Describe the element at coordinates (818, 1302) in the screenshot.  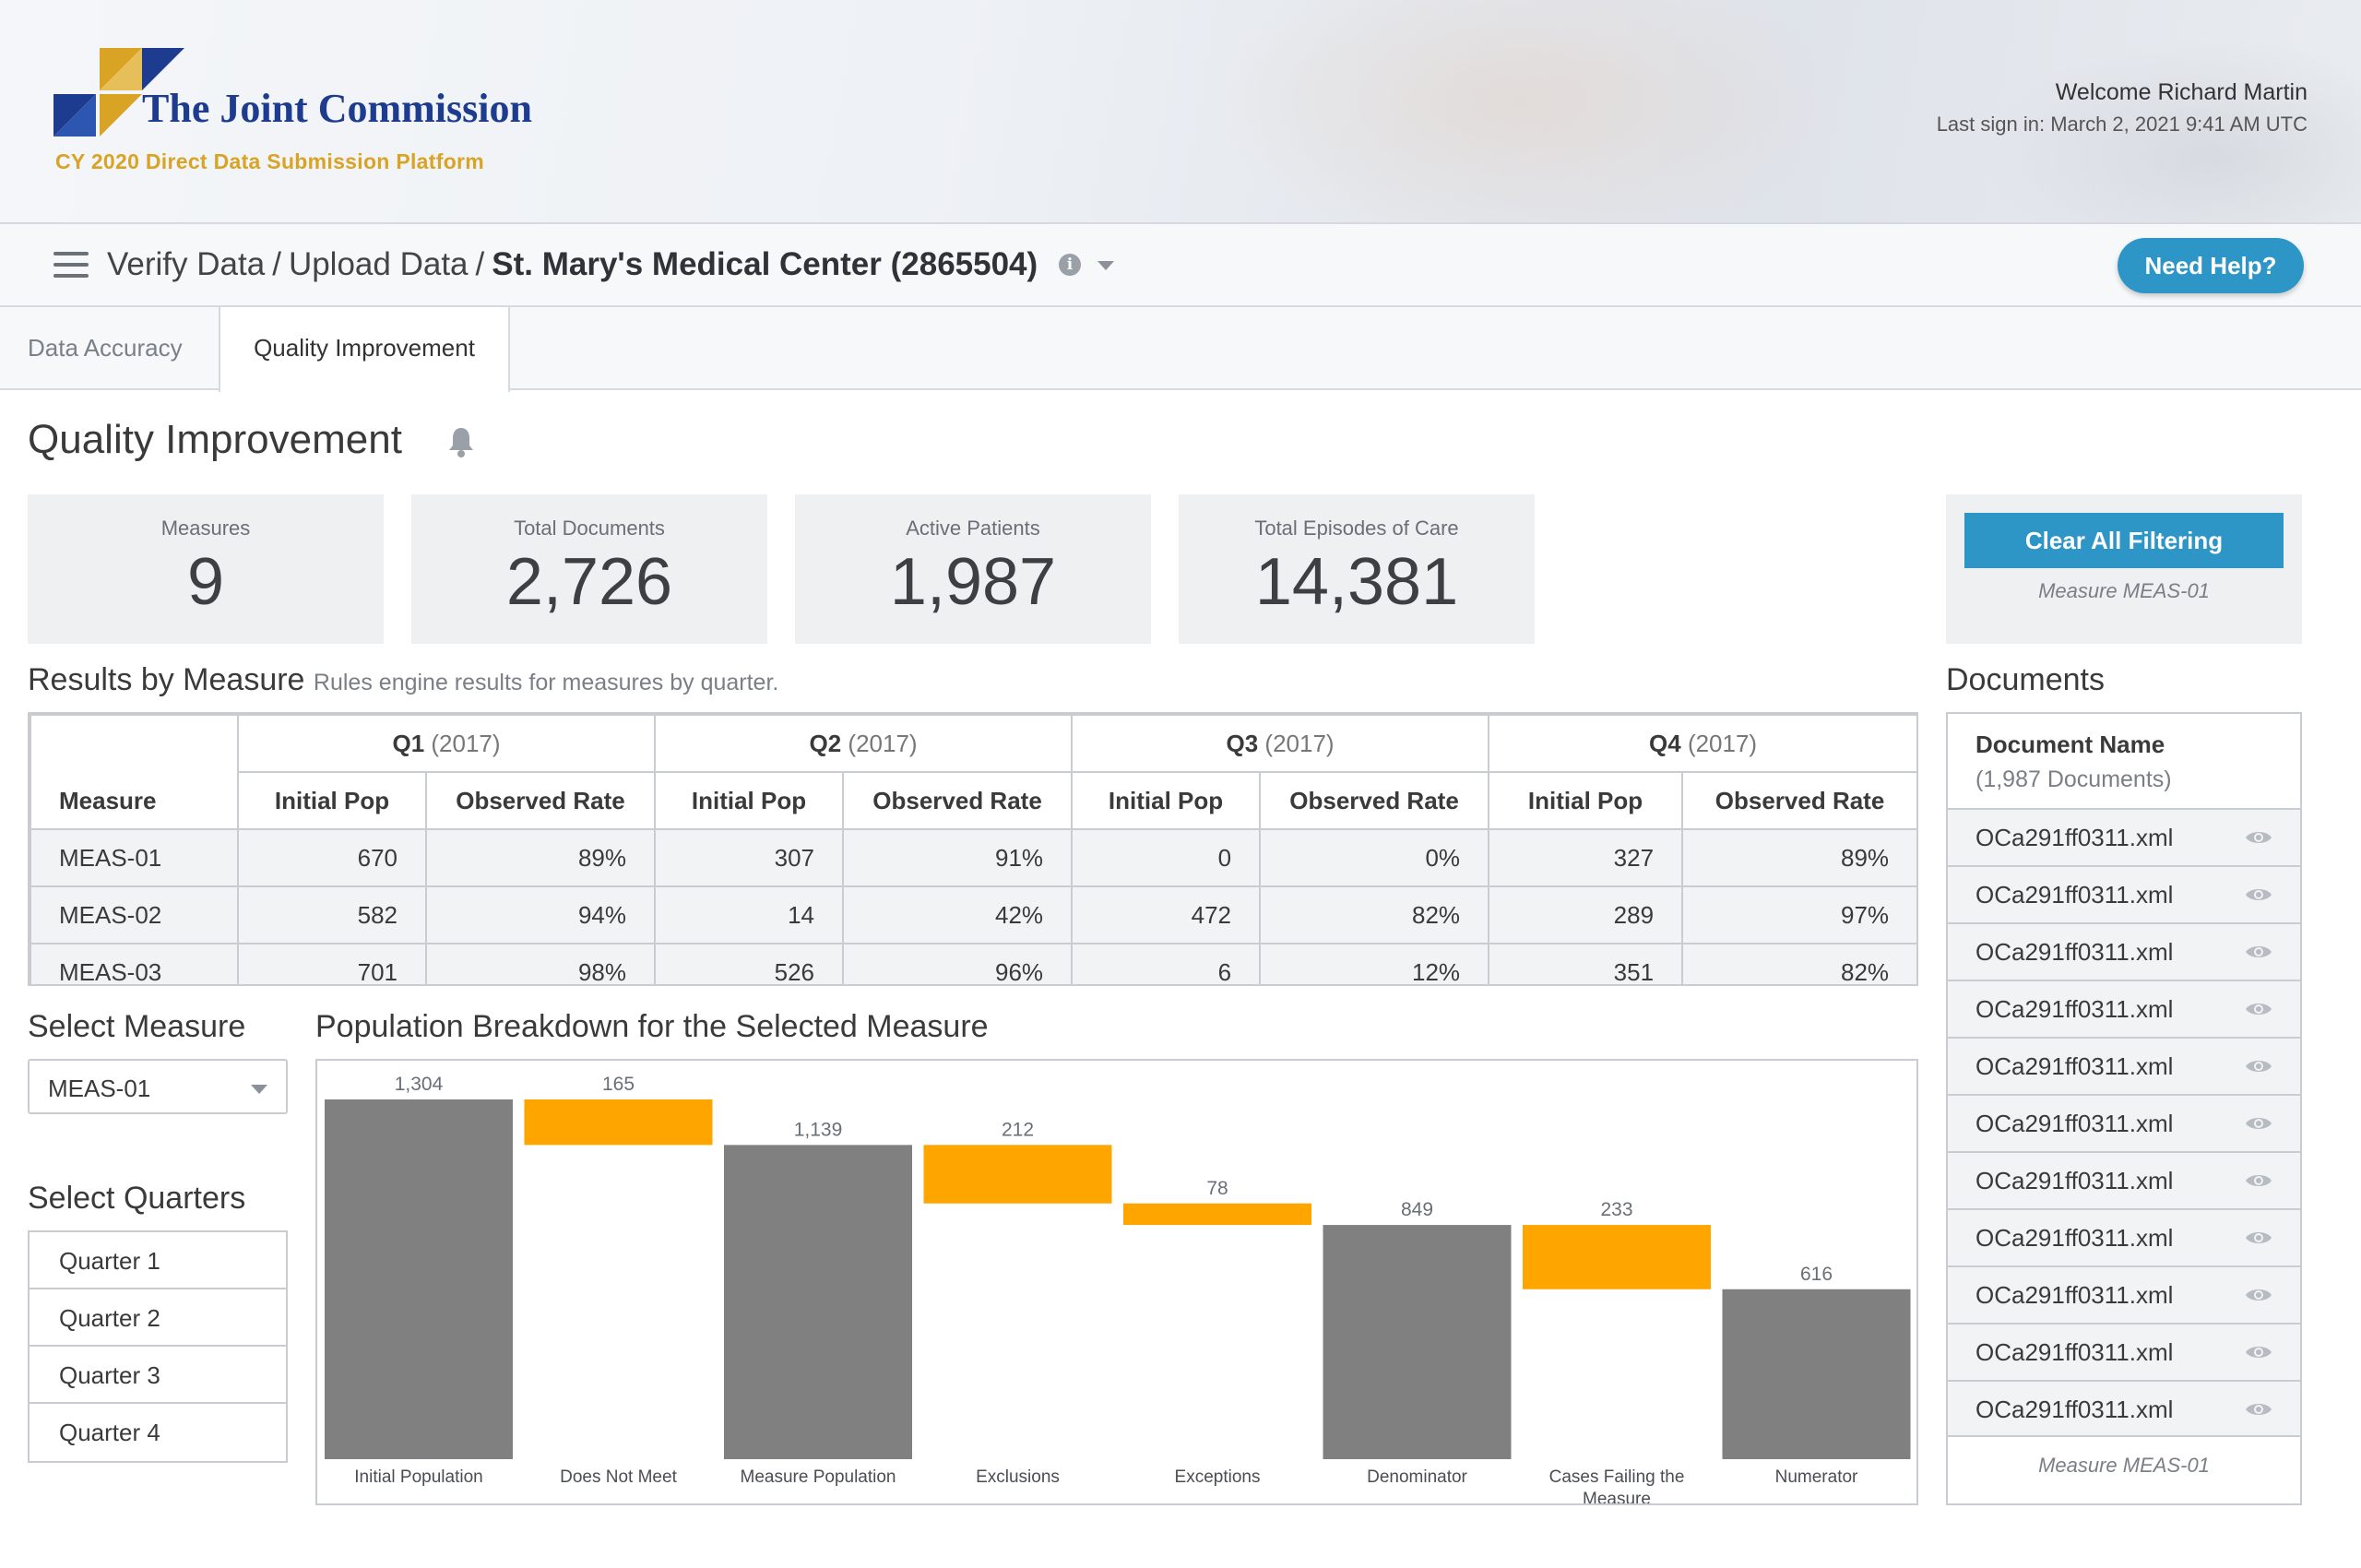
I see `bar-measure-population` at that location.